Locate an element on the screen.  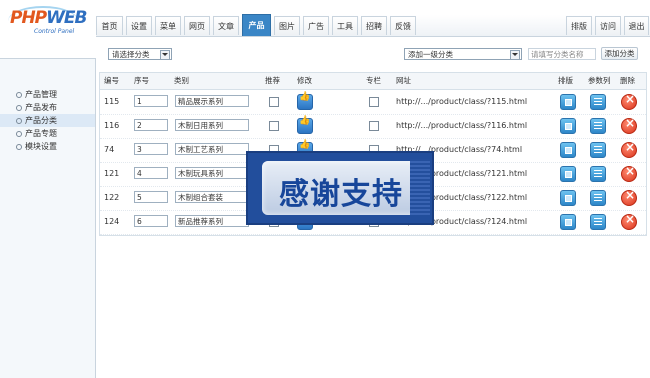
category-name-field: 新品推荐系列 is located at coordinates (212, 221).